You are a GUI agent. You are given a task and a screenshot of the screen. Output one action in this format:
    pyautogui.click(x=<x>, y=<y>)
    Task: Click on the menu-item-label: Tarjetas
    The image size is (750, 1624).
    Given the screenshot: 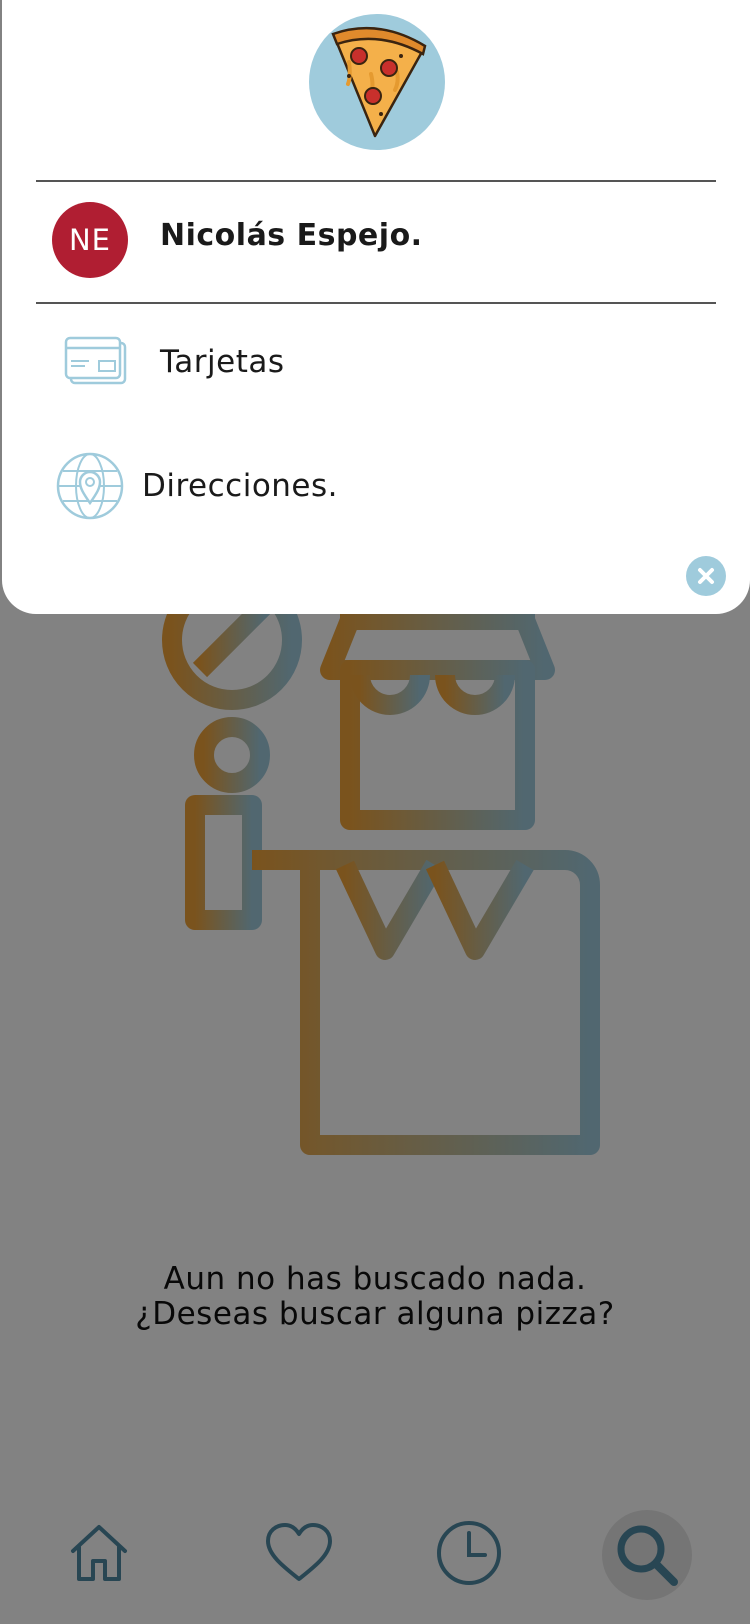 What is the action you would take?
    pyautogui.click(x=222, y=362)
    